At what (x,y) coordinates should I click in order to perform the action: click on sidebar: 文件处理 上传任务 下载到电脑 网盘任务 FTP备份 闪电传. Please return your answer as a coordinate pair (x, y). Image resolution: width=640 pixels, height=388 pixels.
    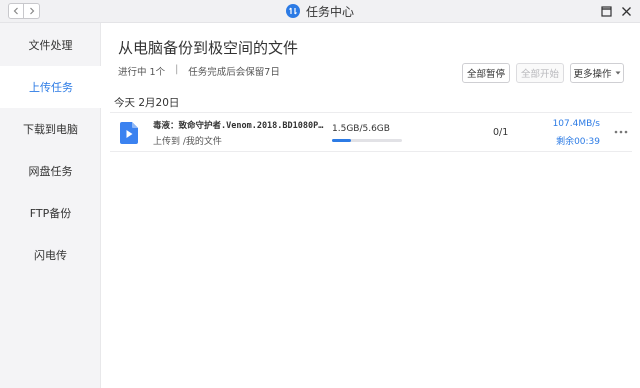
    Looking at the image, I should click on (51, 205).